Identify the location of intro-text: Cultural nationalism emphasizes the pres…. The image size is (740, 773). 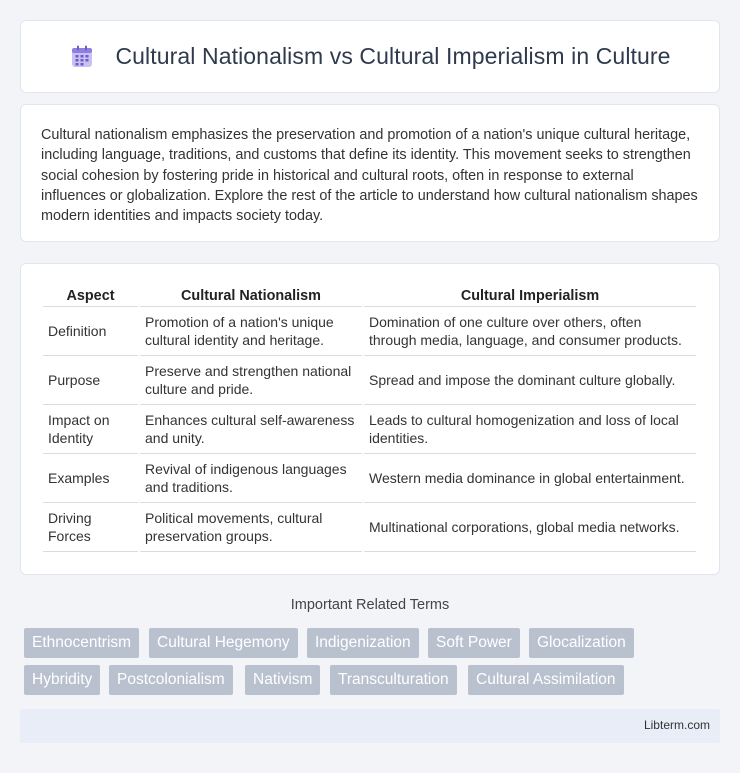
(369, 176).